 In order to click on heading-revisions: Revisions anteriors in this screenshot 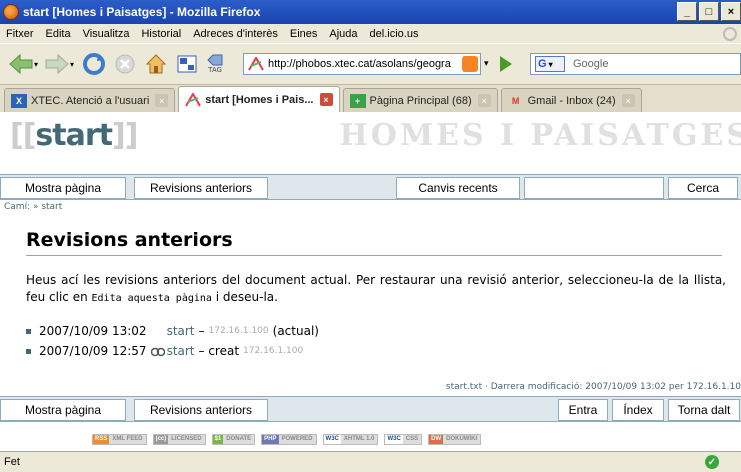, I will do `click(129, 240)`.